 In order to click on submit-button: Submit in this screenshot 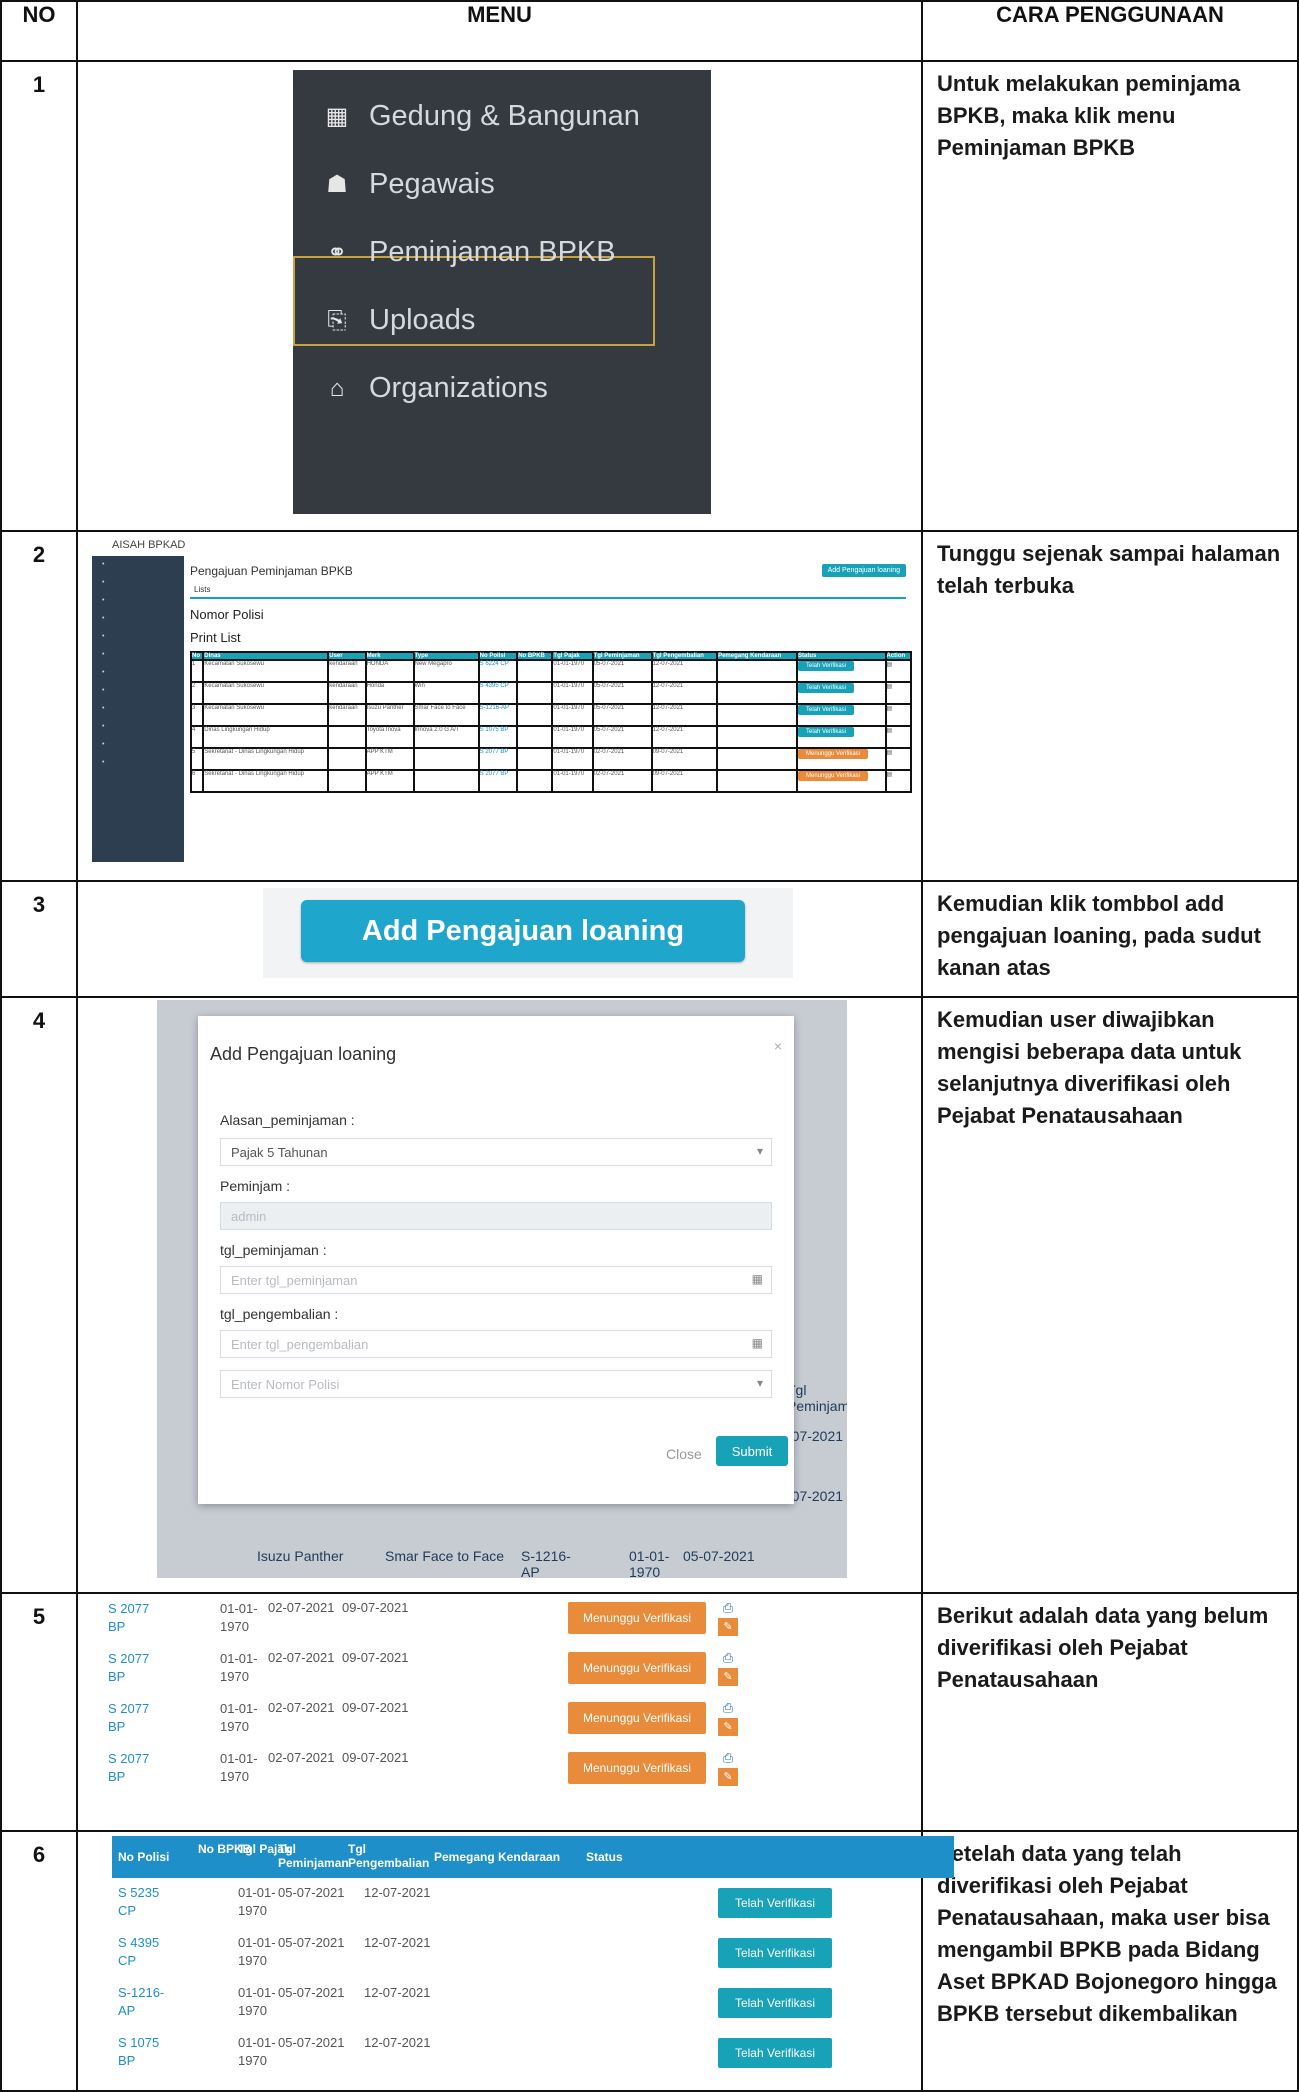, I will do `click(752, 1451)`.